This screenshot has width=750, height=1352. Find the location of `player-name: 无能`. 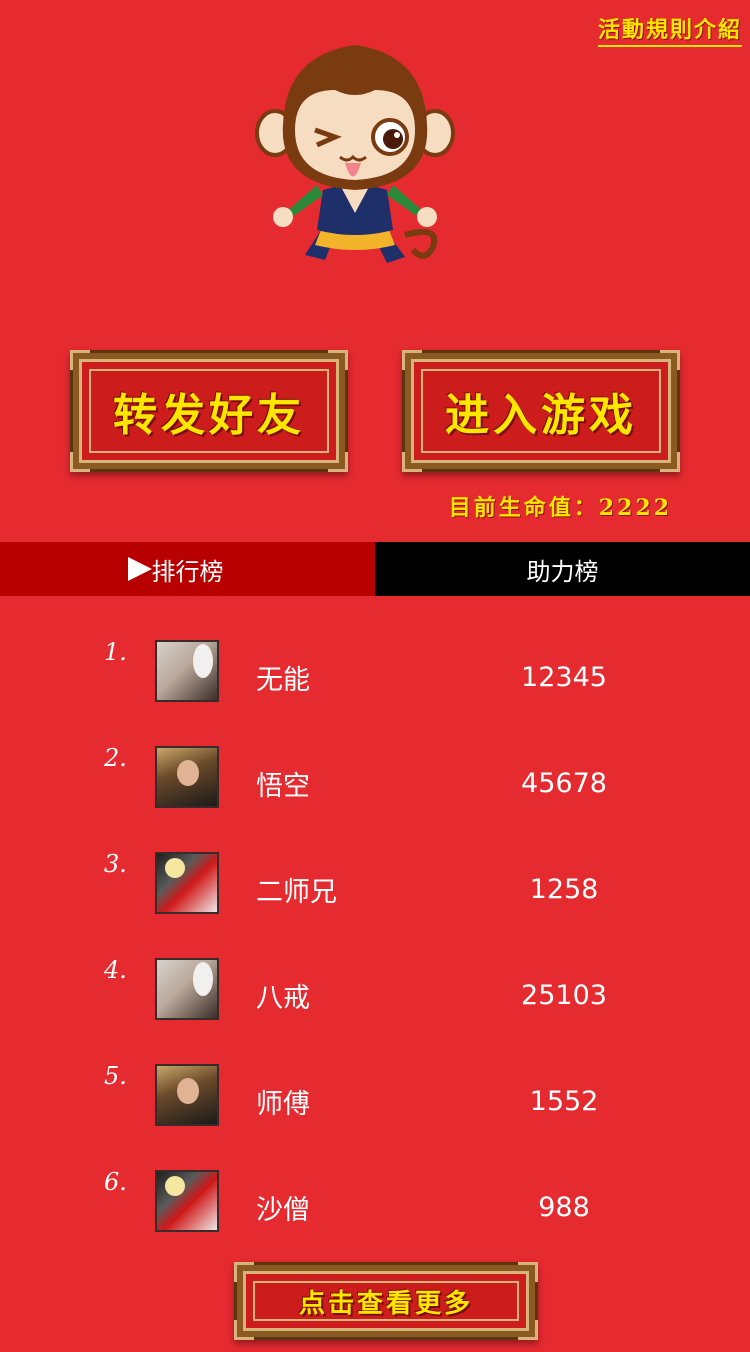

player-name: 无能 is located at coordinates (283, 680).